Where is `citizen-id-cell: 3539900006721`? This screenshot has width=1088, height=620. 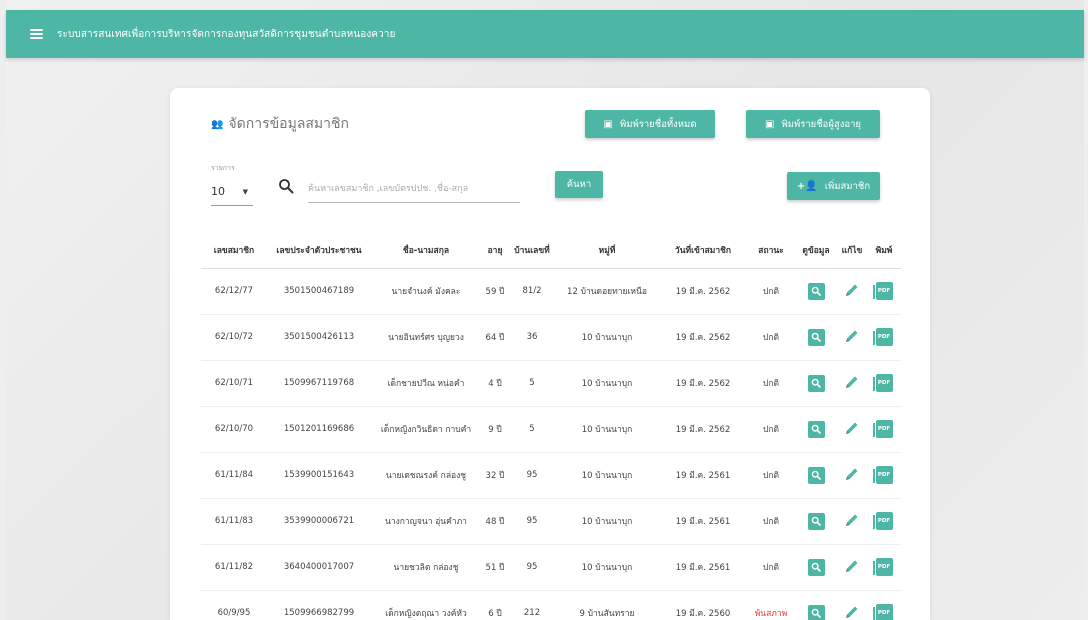 citizen-id-cell: 3539900006721 is located at coordinates (319, 521).